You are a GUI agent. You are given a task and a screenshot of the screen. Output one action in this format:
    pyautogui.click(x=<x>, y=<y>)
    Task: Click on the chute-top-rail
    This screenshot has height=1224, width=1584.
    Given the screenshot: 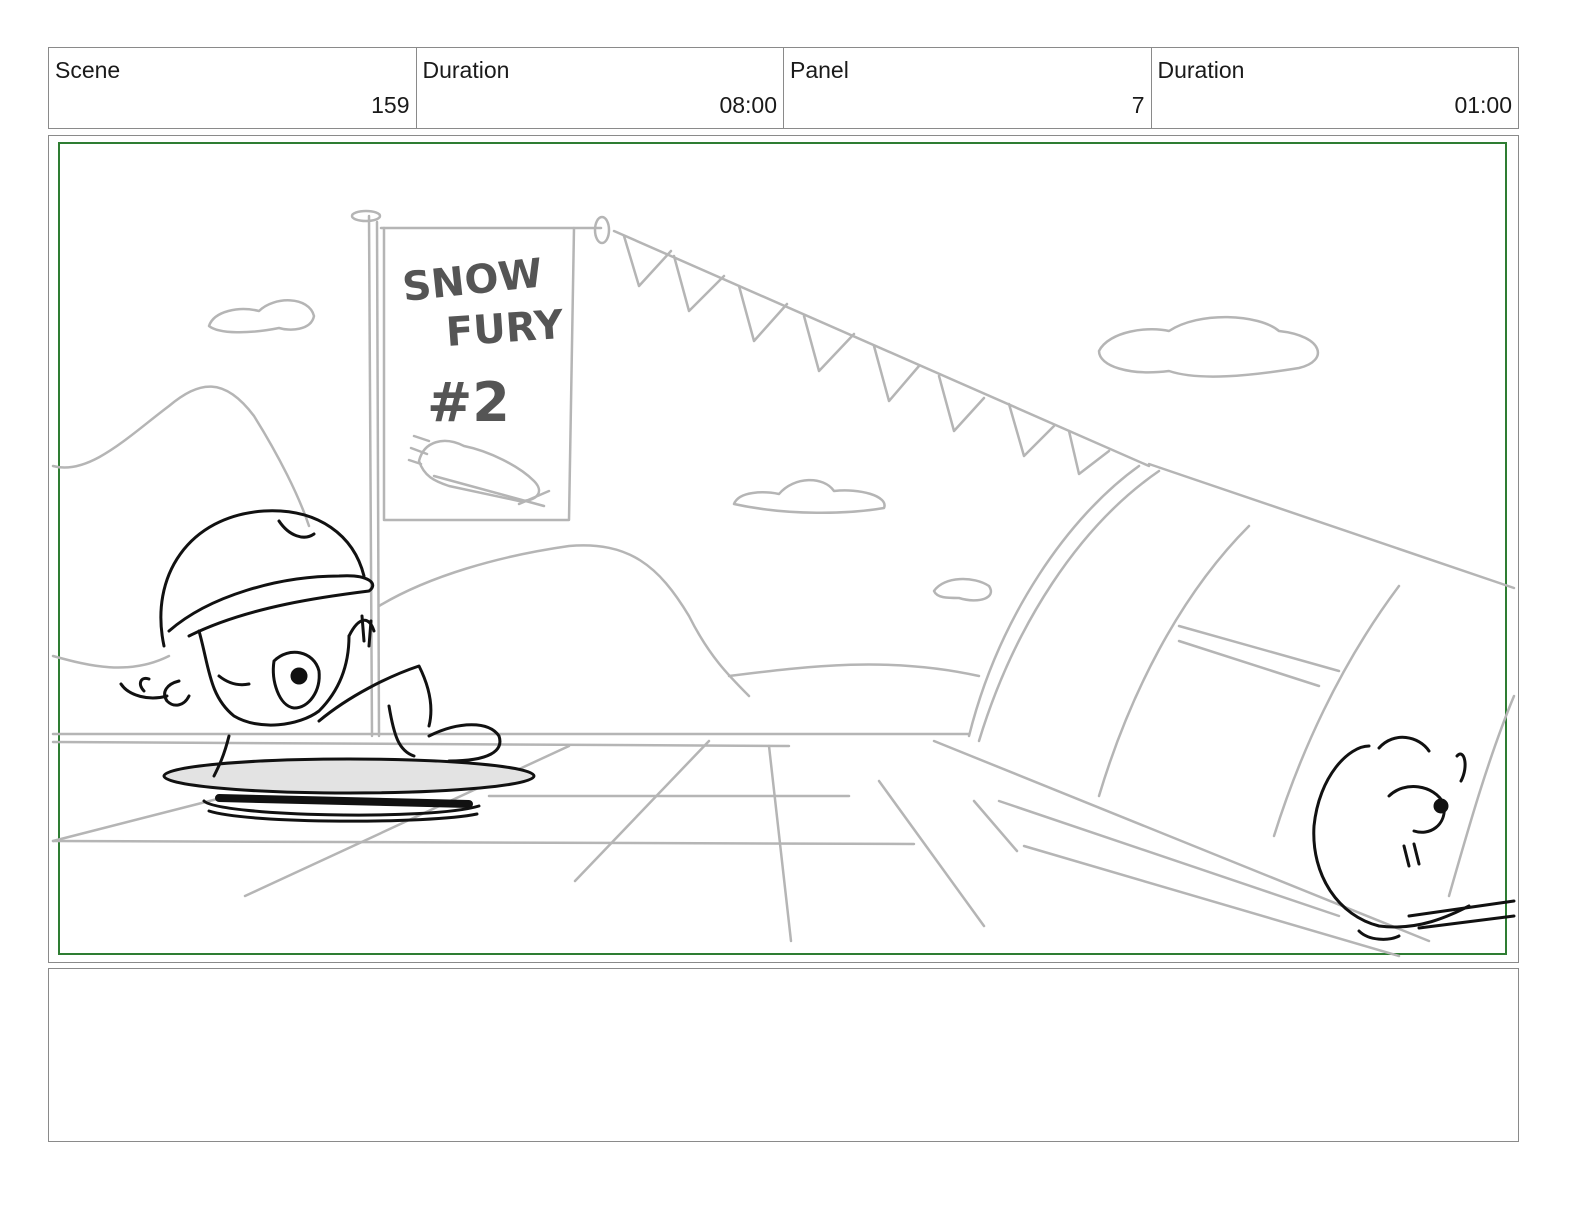 What is the action you would take?
    pyautogui.click(x=1331, y=526)
    